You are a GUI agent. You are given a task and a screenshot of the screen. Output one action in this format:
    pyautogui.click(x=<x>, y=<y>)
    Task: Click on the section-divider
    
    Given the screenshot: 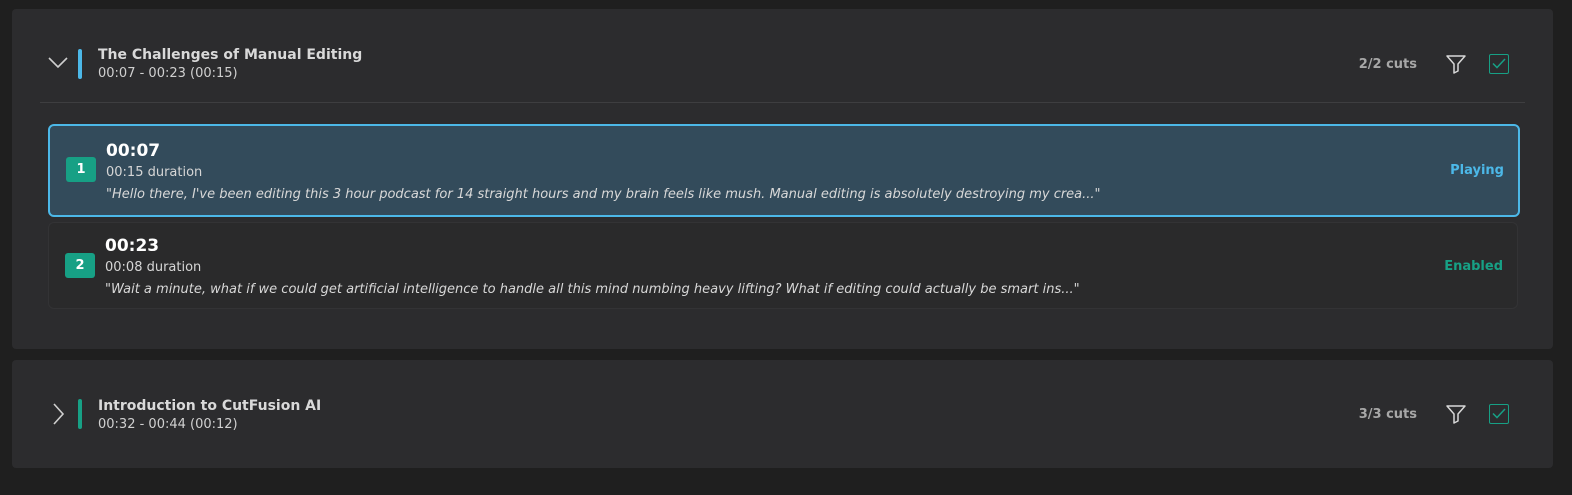 What is the action you would take?
    pyautogui.click(x=782, y=102)
    